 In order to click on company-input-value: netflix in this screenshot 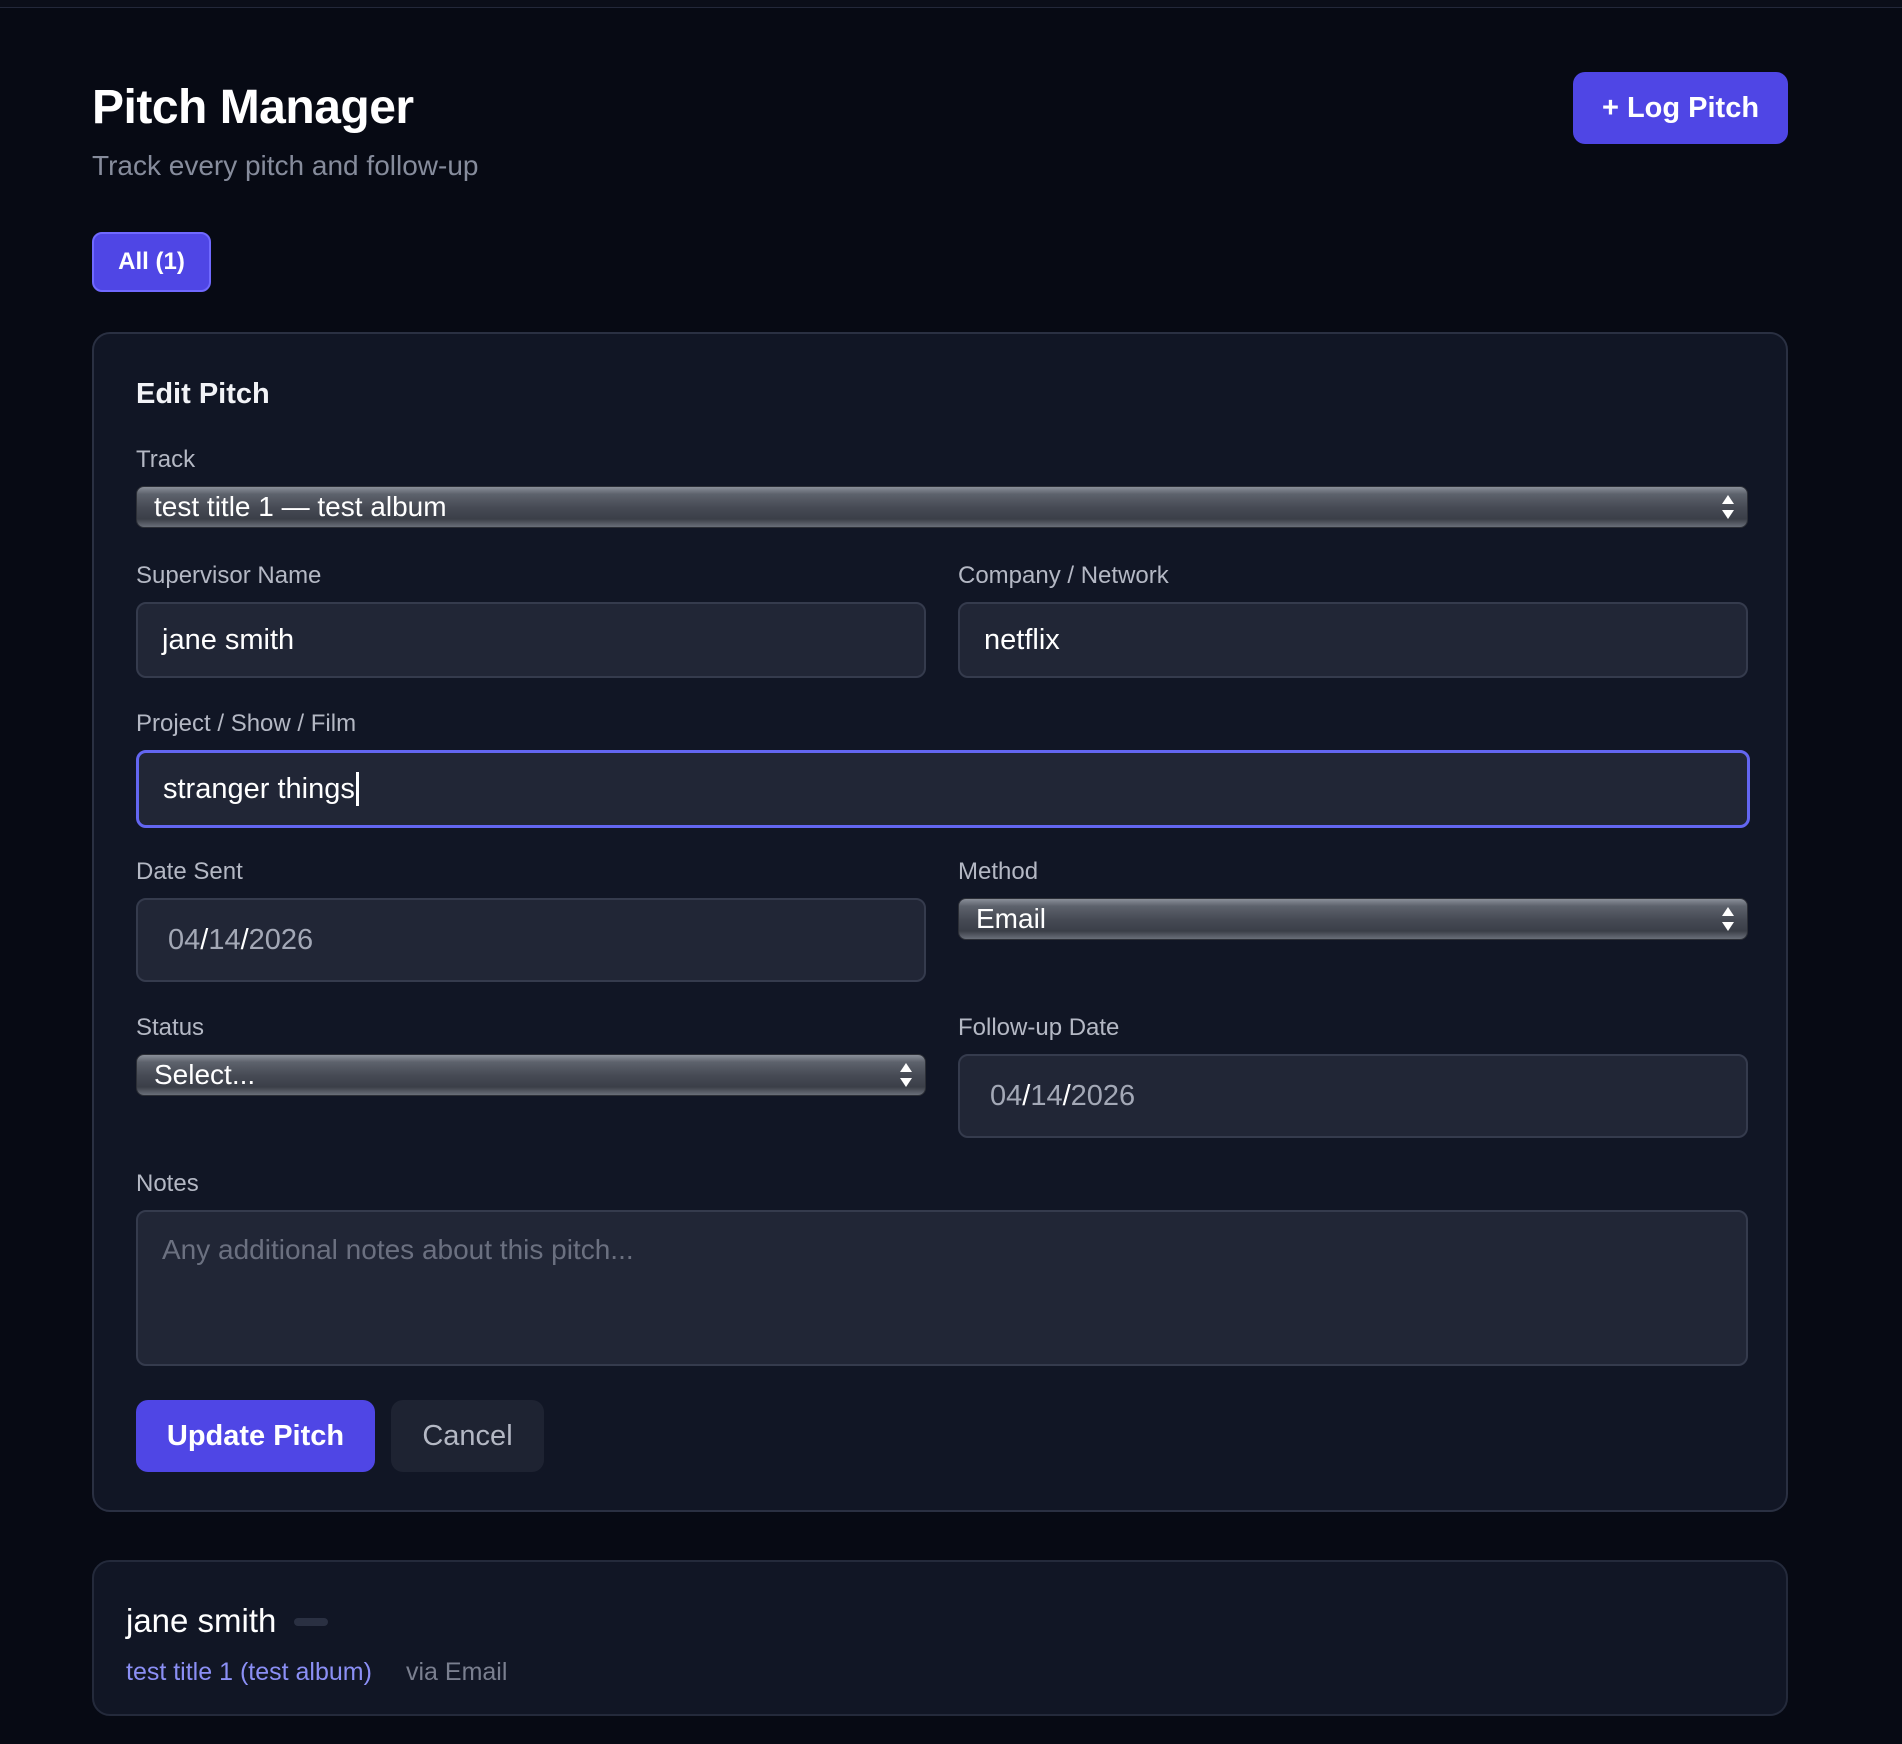, I will do `click(1022, 639)`.